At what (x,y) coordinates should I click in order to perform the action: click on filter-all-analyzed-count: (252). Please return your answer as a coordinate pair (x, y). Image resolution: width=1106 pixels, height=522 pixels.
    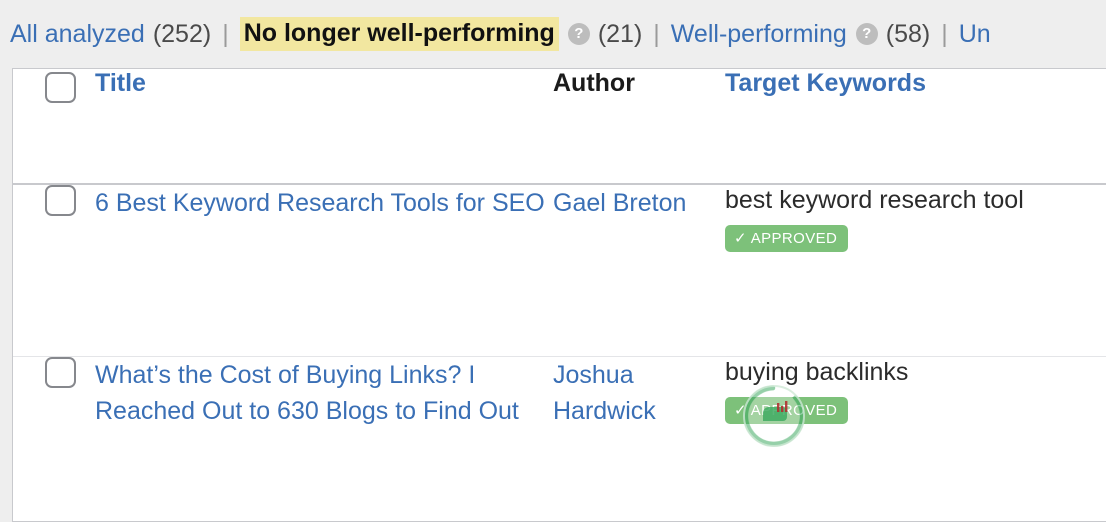
    Looking at the image, I should click on (182, 33).